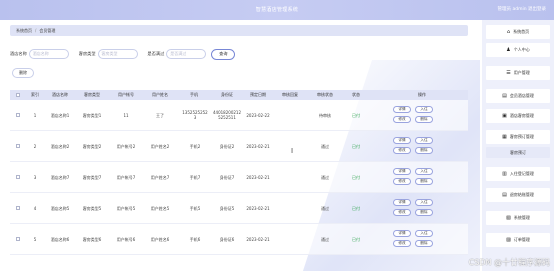  I want to click on cell-hotel: 酒店名称1, so click(60, 115).